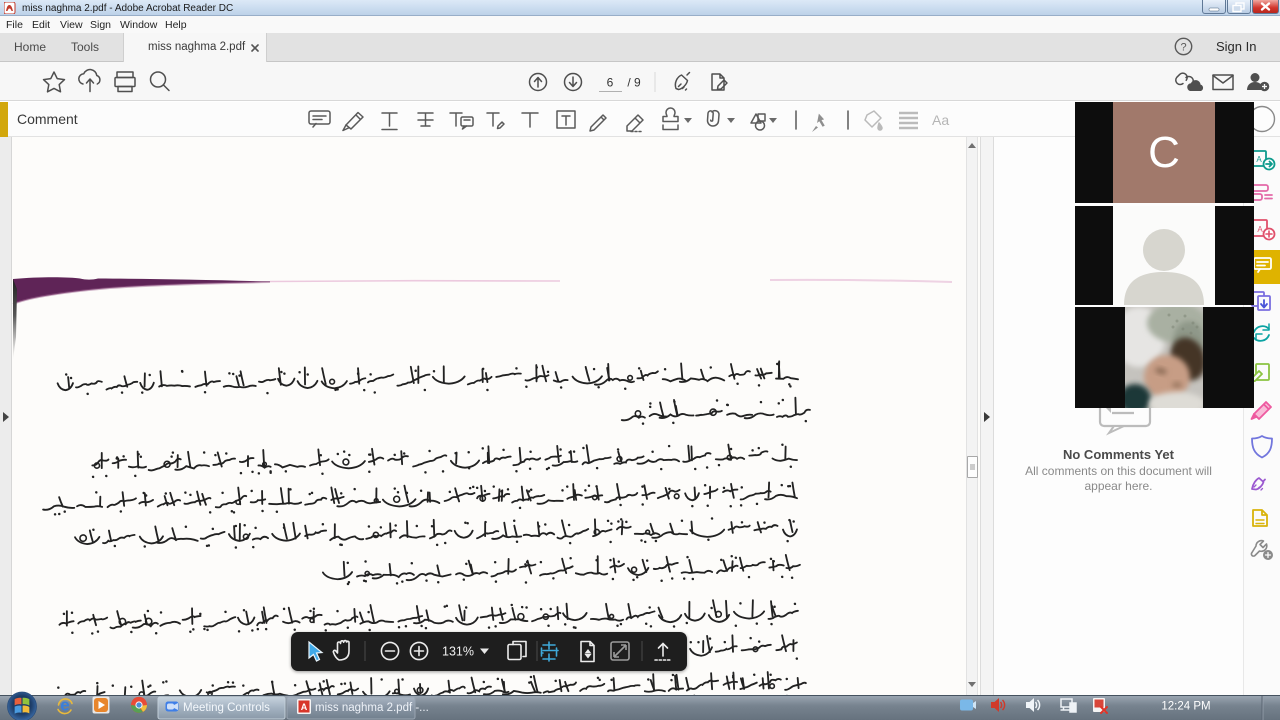 The height and width of the screenshot is (720, 1280). Describe the element at coordinates (634, 83) in the screenshot. I see `svg-text: / 9` at that location.